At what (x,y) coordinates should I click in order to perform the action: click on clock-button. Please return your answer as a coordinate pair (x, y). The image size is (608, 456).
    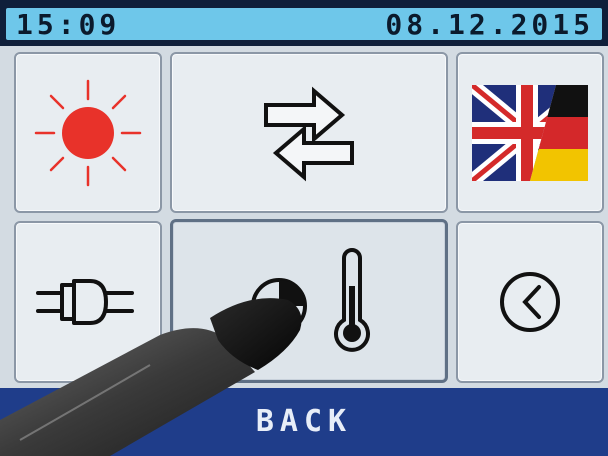
    Looking at the image, I should click on (530, 302).